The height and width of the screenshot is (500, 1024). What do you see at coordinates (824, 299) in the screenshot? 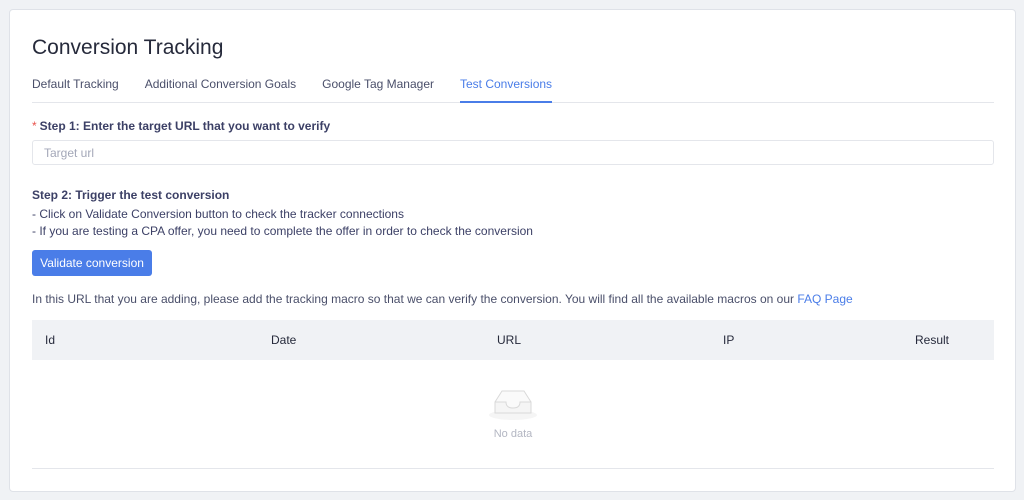
I see `faq-page-link: FAQ Page` at bounding box center [824, 299].